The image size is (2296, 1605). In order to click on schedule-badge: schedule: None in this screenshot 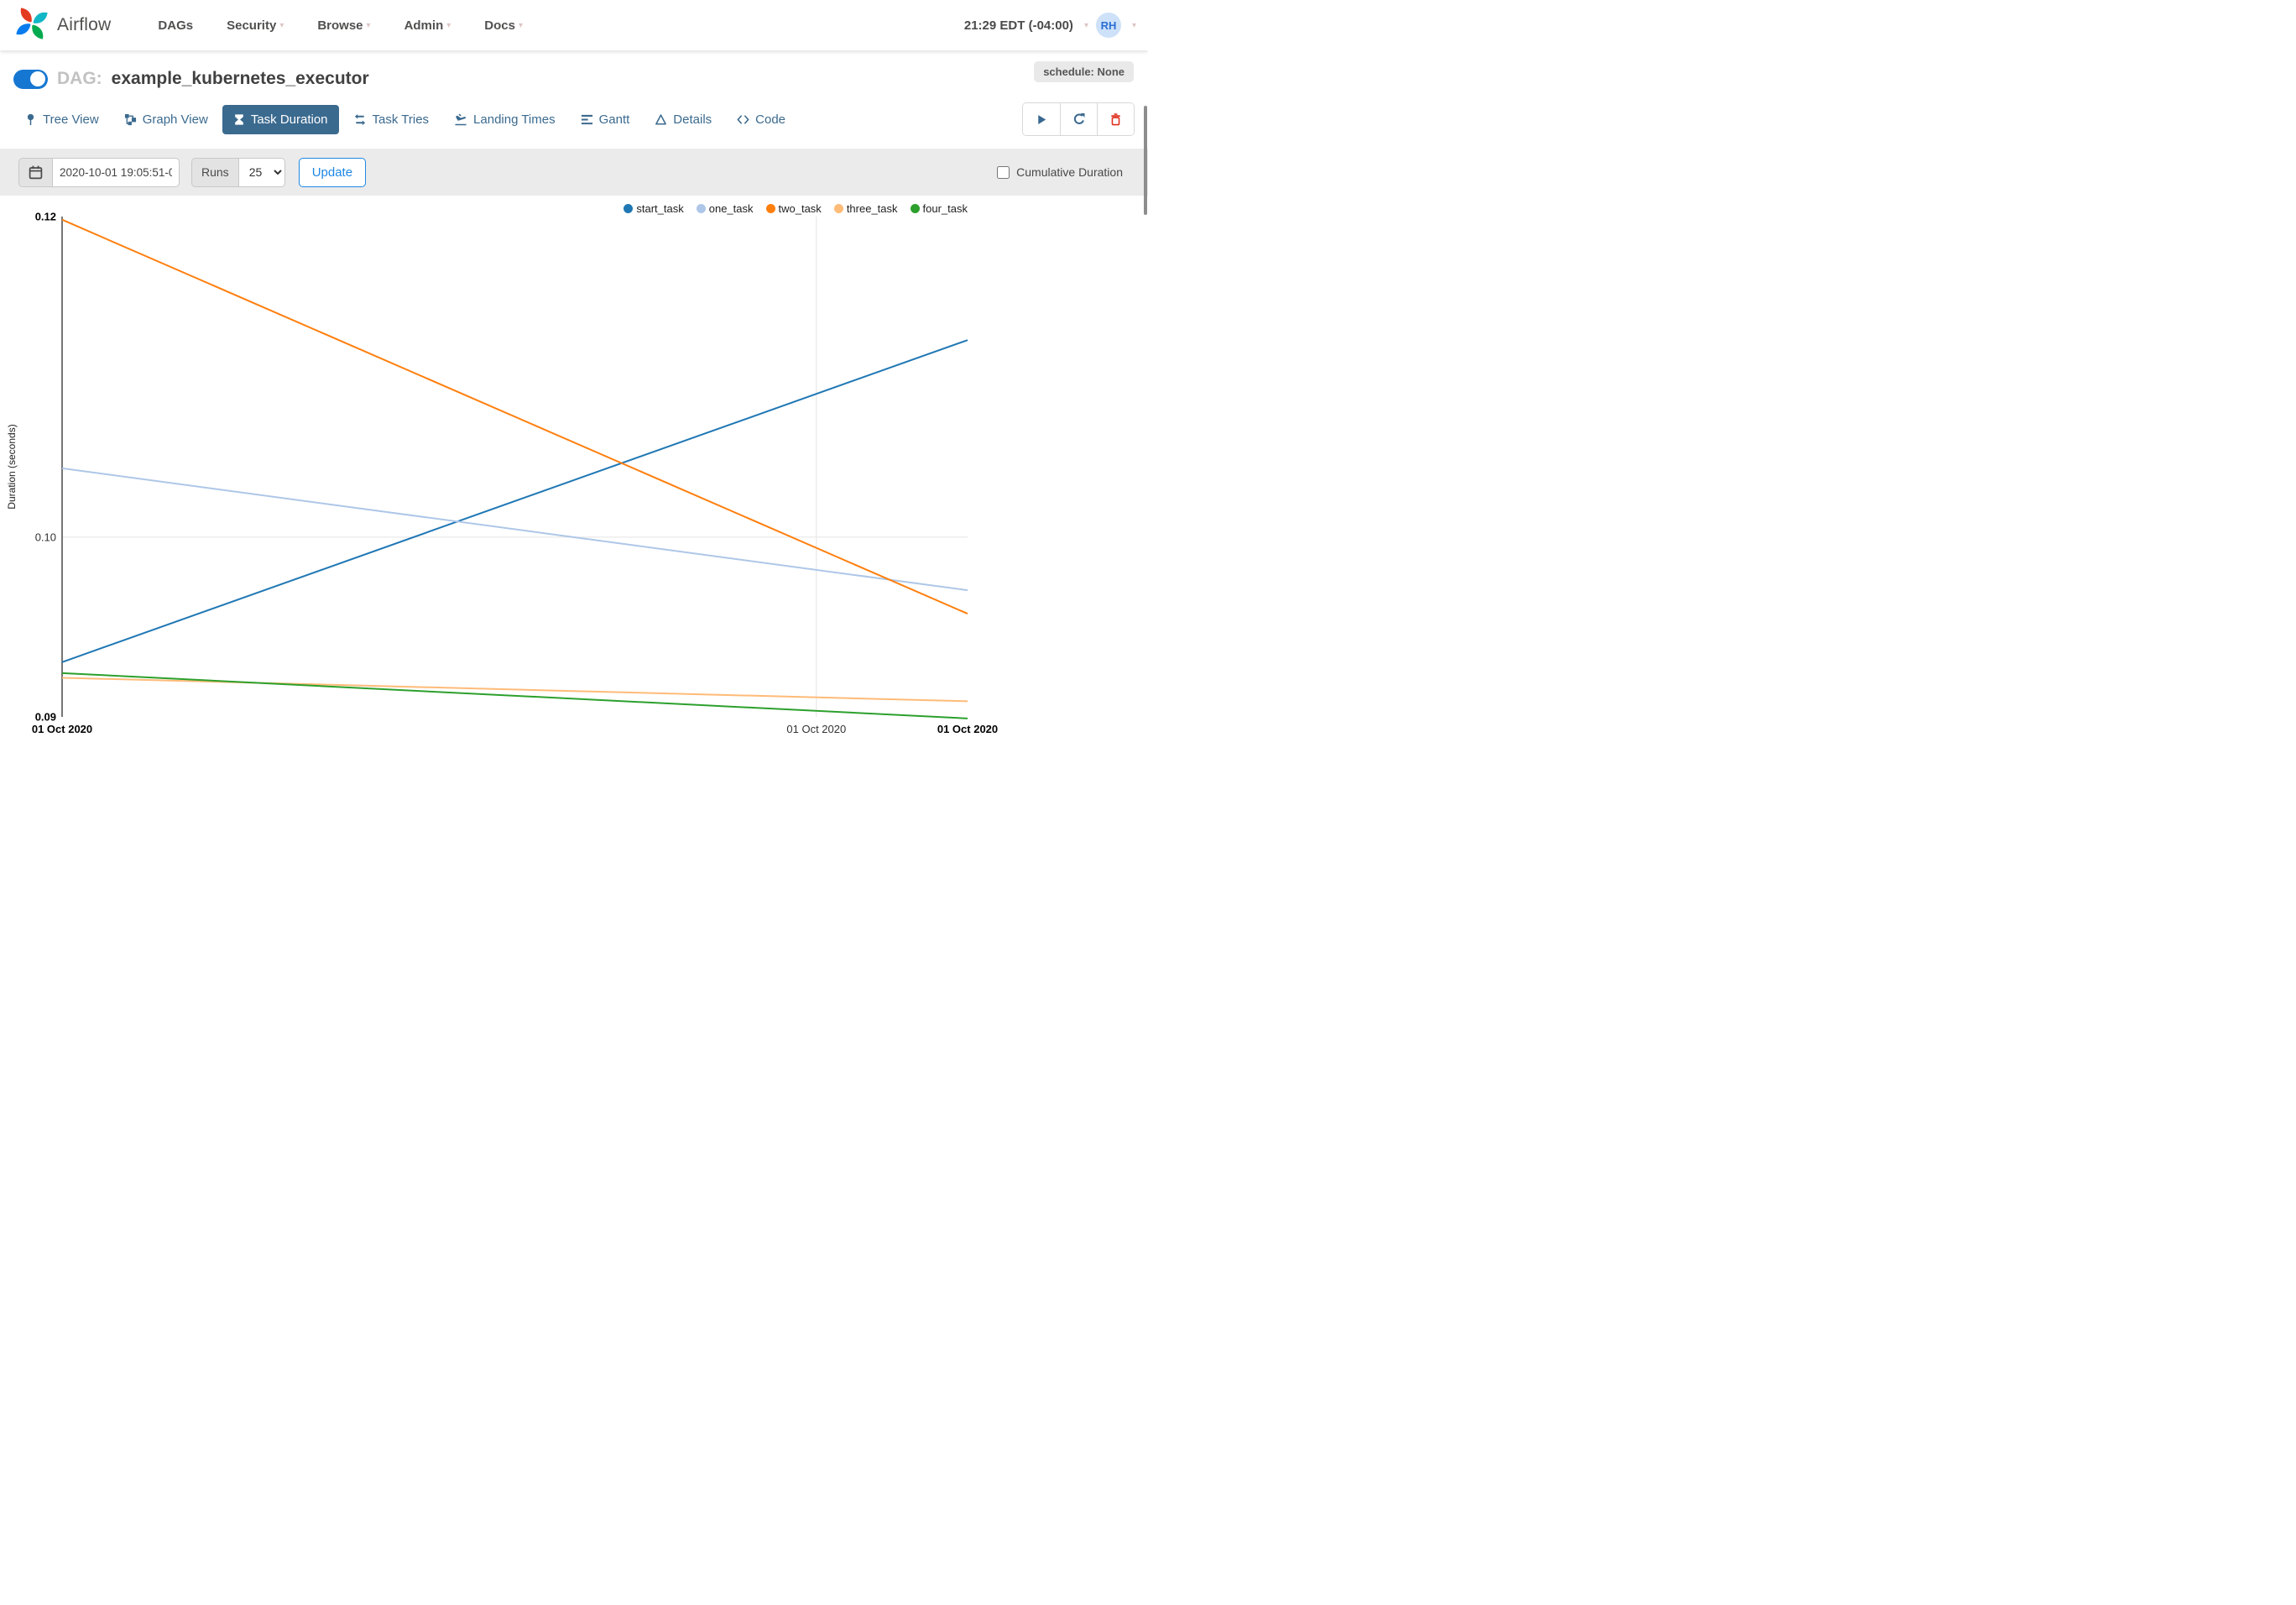, I will do `click(1084, 71)`.